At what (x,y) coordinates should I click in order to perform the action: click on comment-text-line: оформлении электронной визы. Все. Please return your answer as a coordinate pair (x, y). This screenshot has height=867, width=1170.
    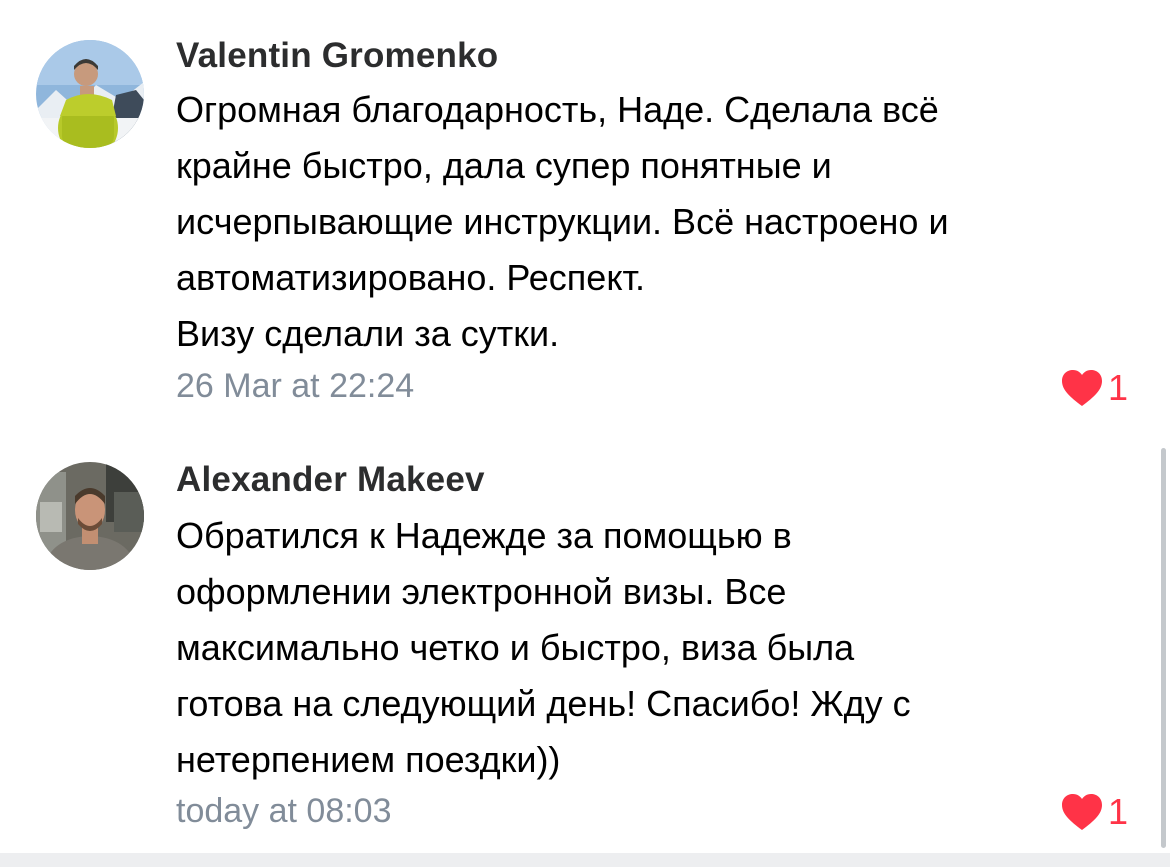
    Looking at the image, I should click on (481, 591).